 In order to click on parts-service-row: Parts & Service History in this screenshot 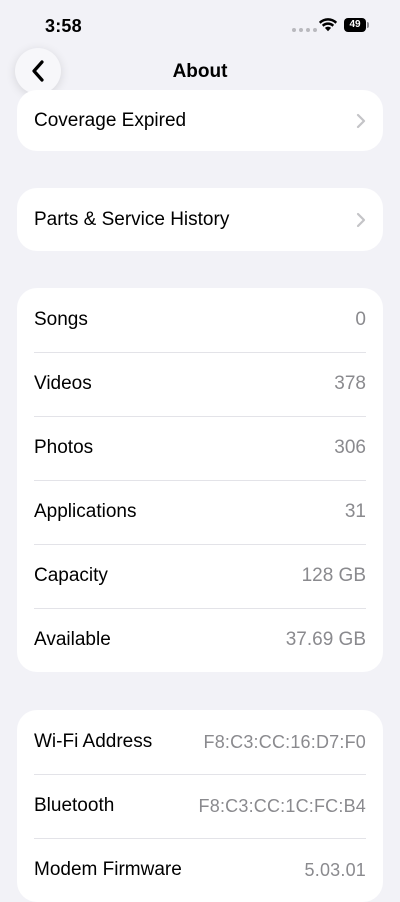, I will do `click(200, 219)`.